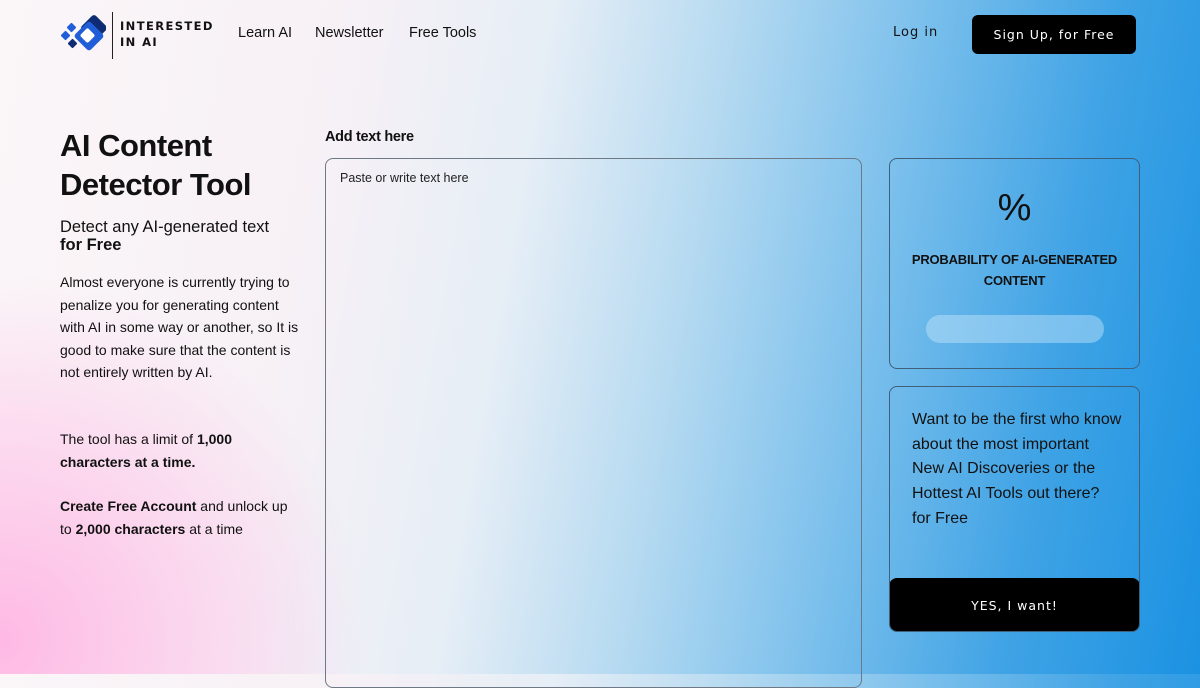  Describe the element at coordinates (185, 165) in the screenshot. I see `page-title: AI Content Detector Tool` at that location.